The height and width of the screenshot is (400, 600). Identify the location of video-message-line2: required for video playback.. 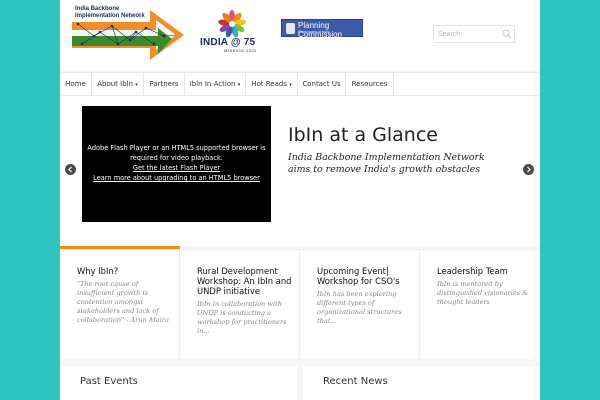
(176, 158).